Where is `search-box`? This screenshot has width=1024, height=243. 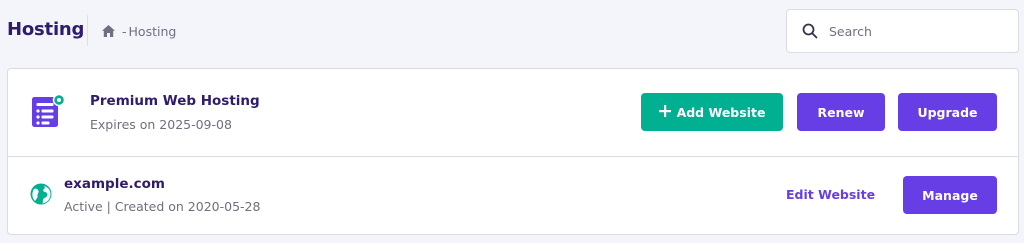 search-box is located at coordinates (902, 31).